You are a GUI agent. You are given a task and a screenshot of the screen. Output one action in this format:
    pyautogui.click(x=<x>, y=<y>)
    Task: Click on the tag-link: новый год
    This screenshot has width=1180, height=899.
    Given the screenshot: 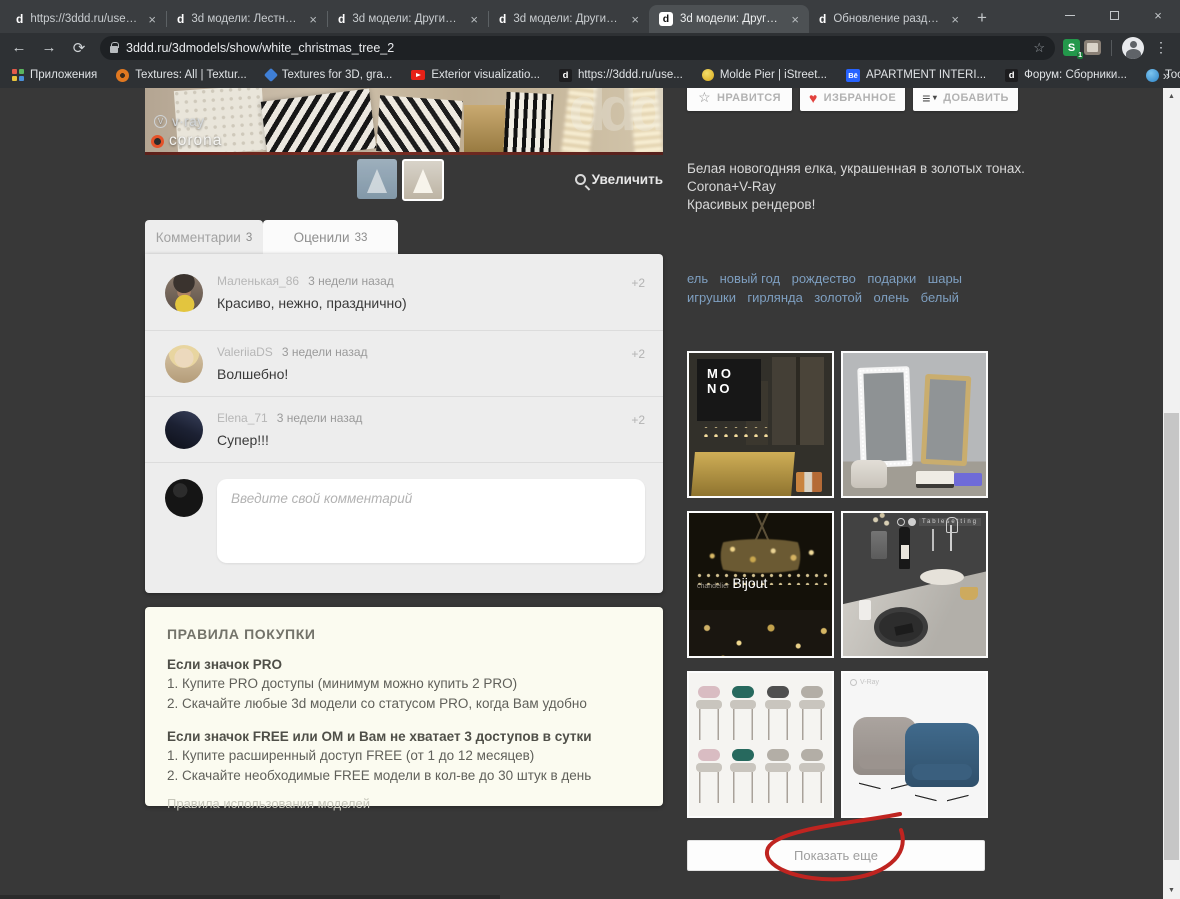 What is the action you would take?
    pyautogui.click(x=750, y=278)
    